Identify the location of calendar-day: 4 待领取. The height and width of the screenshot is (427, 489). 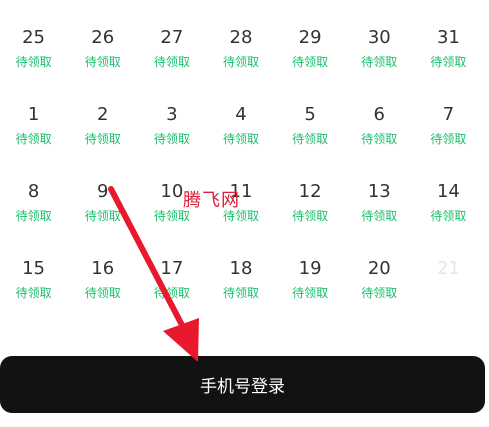
(240, 139).